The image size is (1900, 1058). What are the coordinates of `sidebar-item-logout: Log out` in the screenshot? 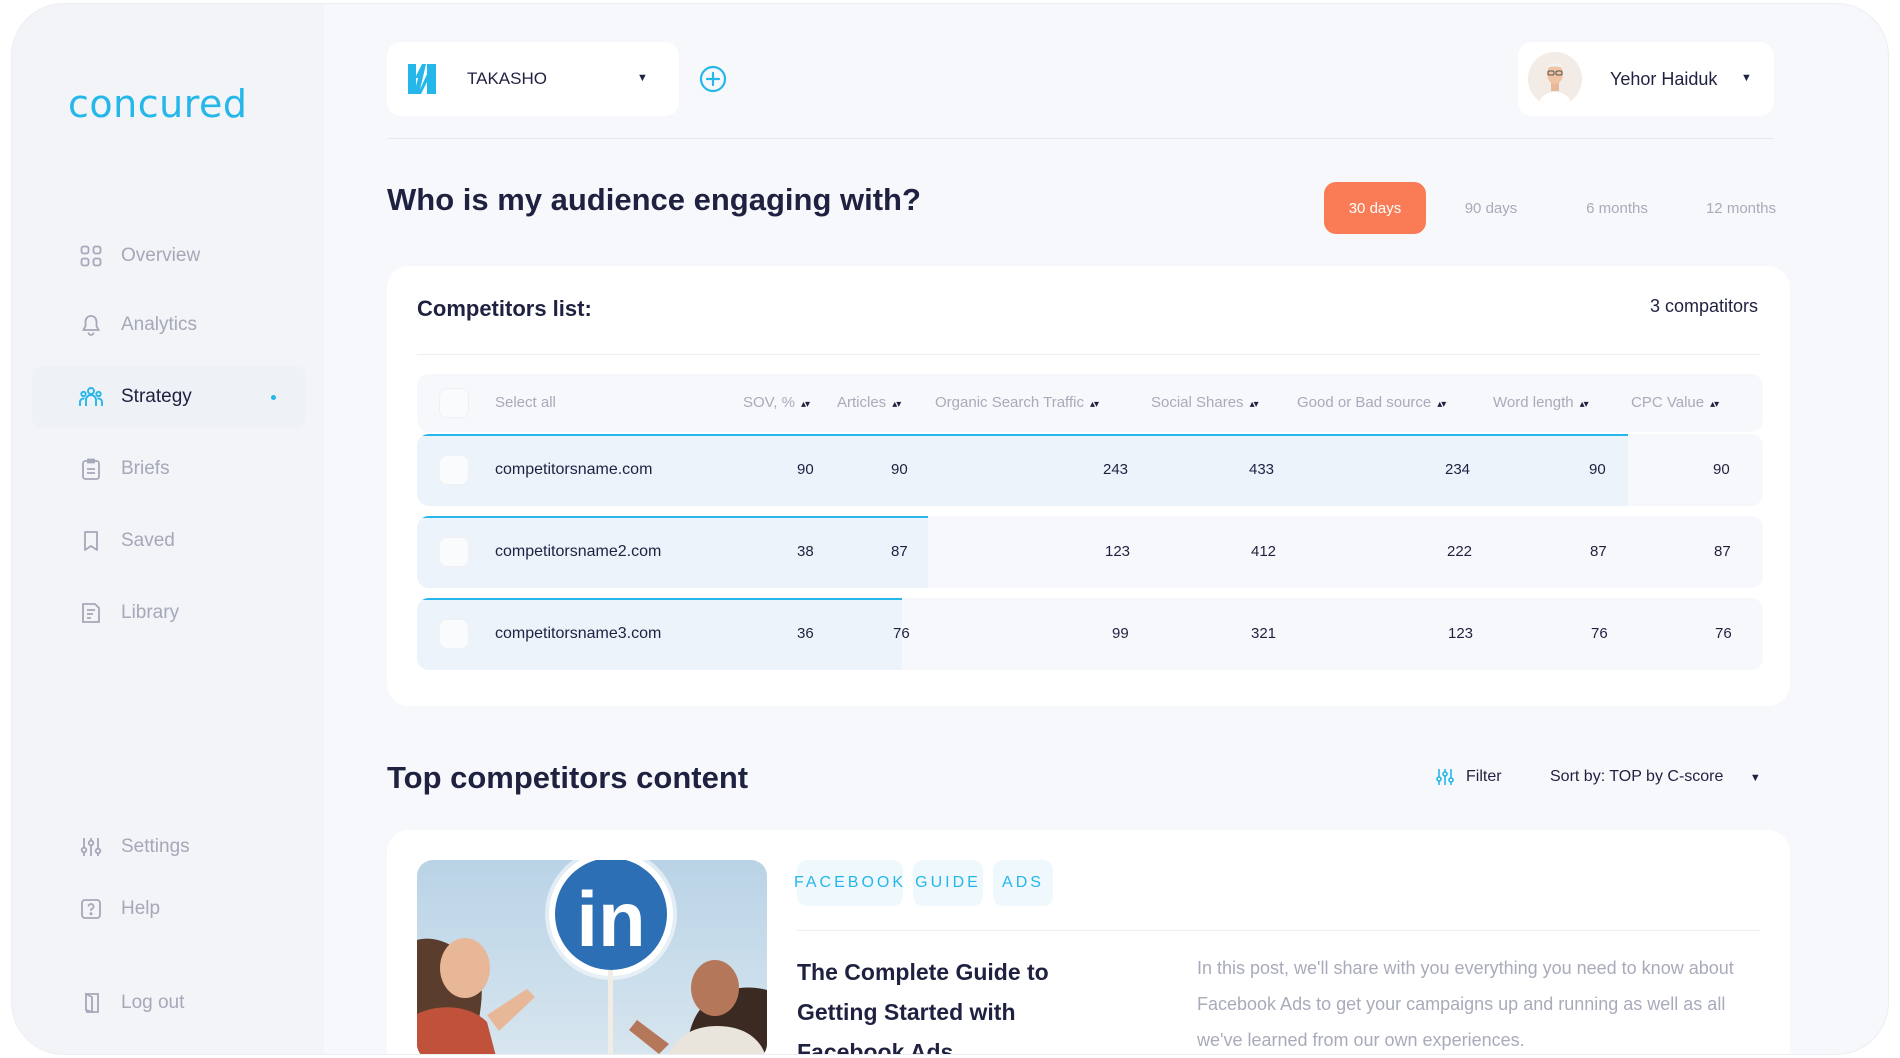 It's located at (169, 1003).